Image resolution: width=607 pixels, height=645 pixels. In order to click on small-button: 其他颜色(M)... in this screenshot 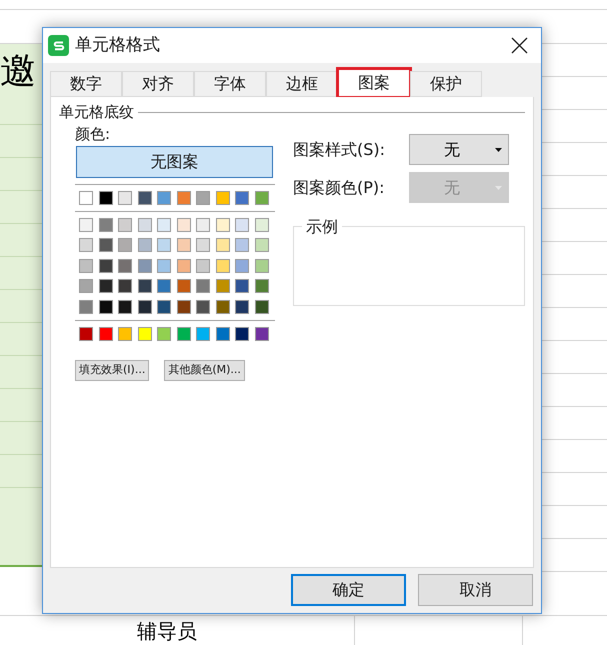, I will do `click(204, 370)`.